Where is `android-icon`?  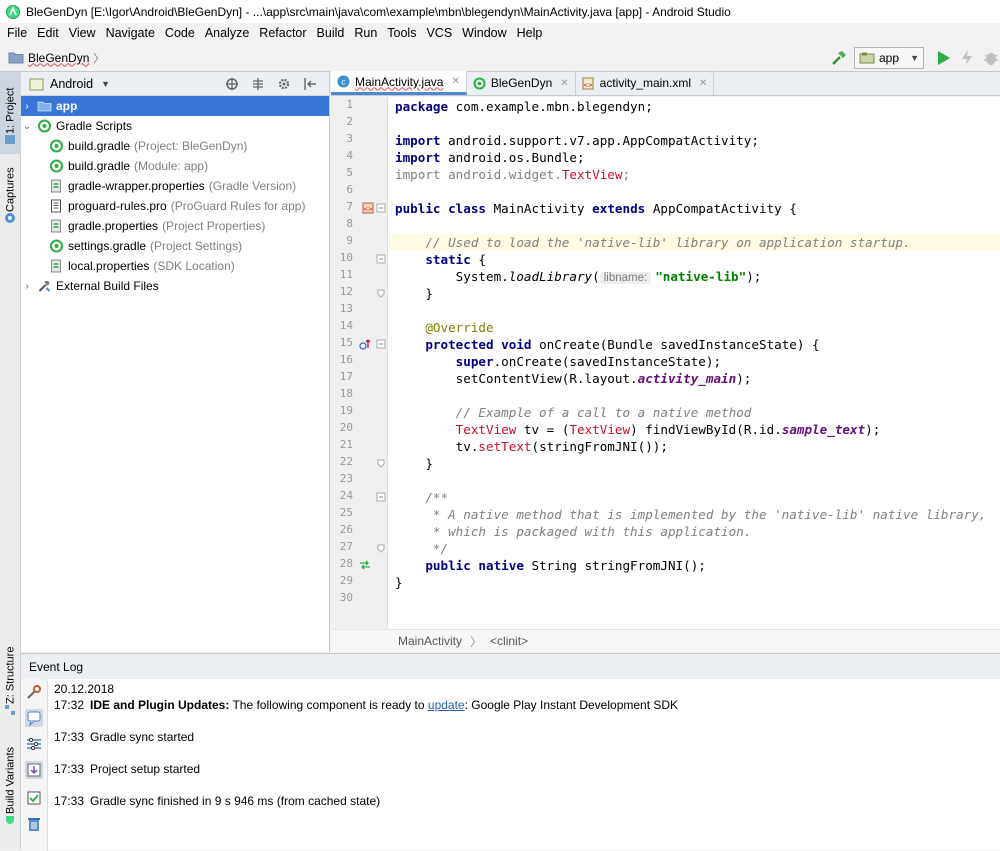 android-icon is located at coordinates (10, 820).